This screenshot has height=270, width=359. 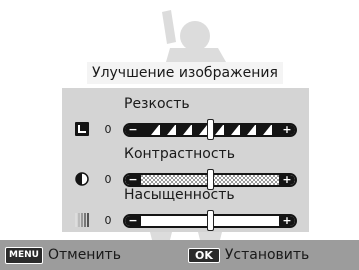 I want to click on confirm-button: OK Установить, so click(x=248, y=255).